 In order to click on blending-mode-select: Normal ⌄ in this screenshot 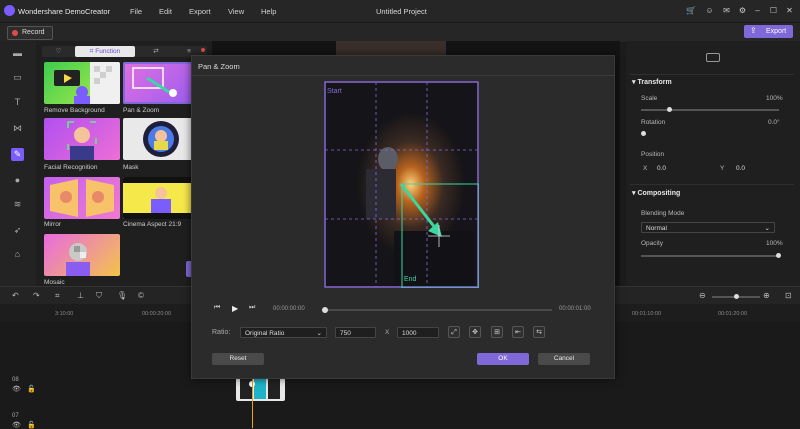, I will do `click(708, 227)`.